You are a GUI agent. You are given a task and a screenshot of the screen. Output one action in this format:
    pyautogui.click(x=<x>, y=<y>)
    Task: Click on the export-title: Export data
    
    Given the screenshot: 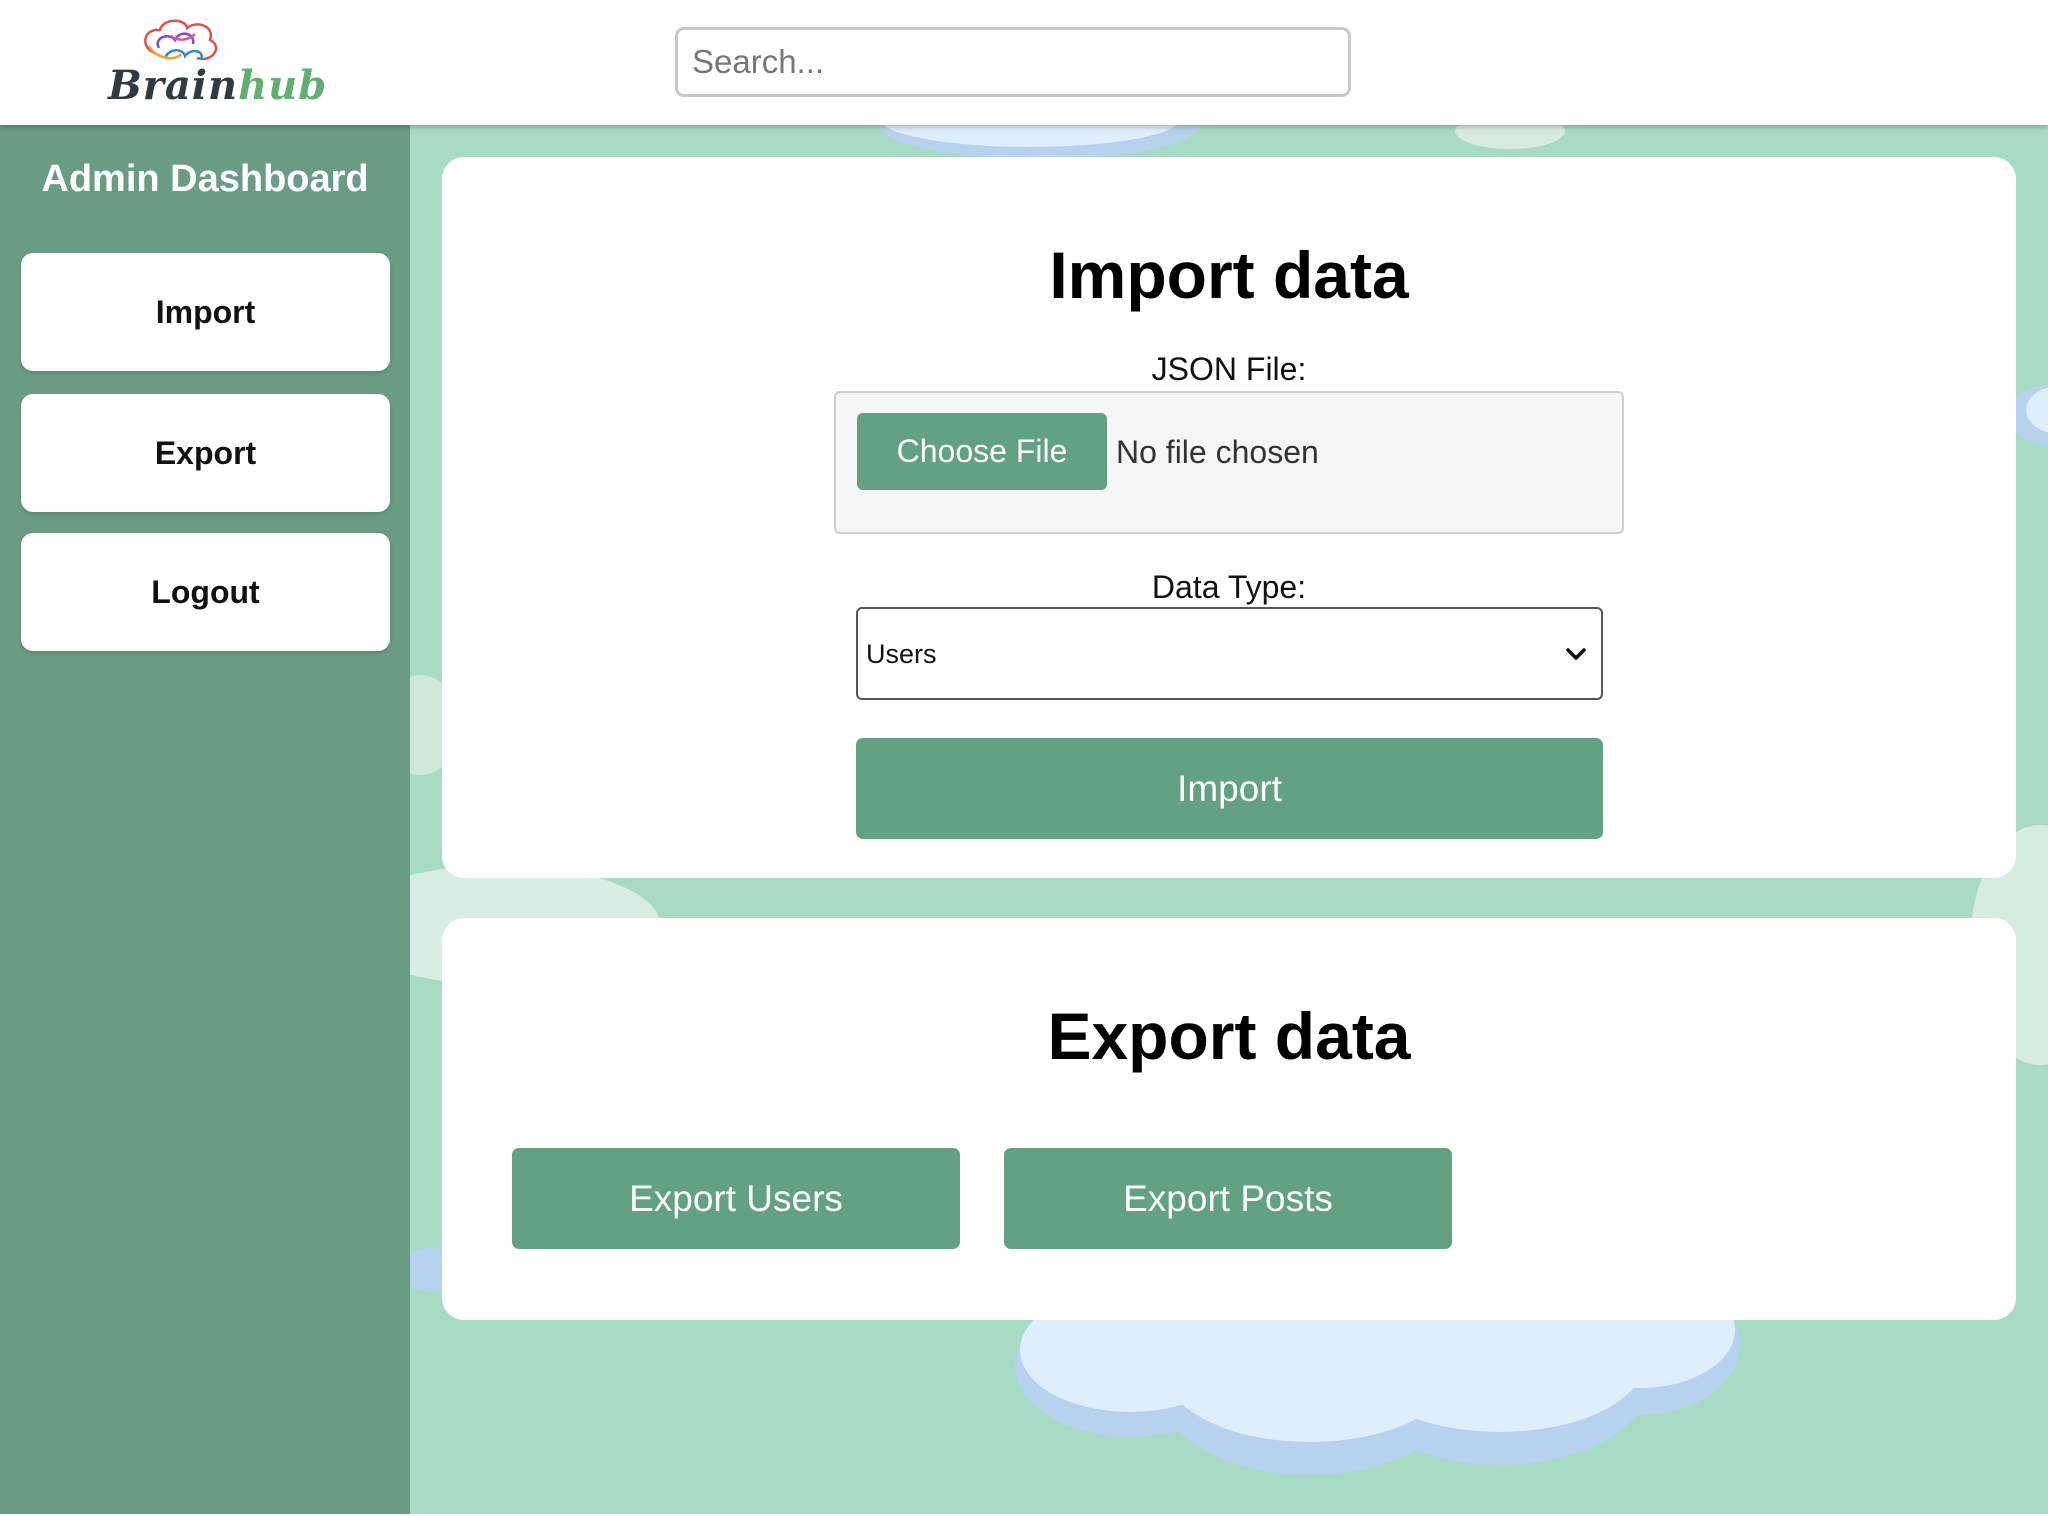 What is the action you would take?
    pyautogui.click(x=1229, y=1036)
    